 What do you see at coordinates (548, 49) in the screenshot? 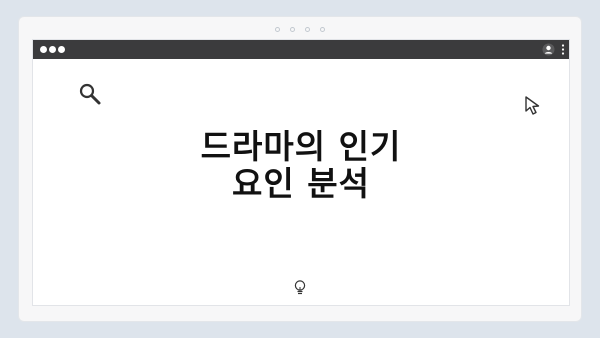
I see `user-icon` at bounding box center [548, 49].